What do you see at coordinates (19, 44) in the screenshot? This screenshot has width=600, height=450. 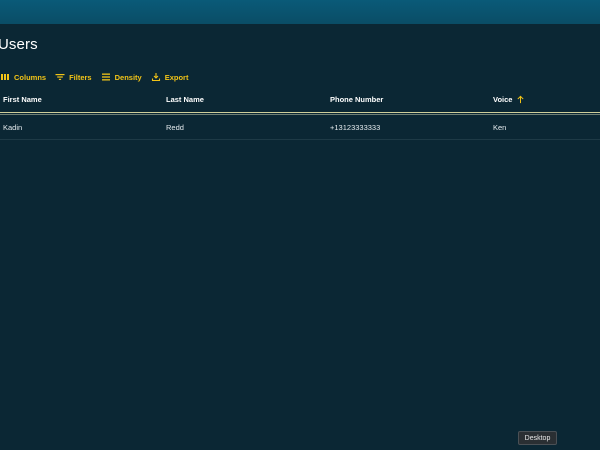 I see `page-title: Users` at bounding box center [19, 44].